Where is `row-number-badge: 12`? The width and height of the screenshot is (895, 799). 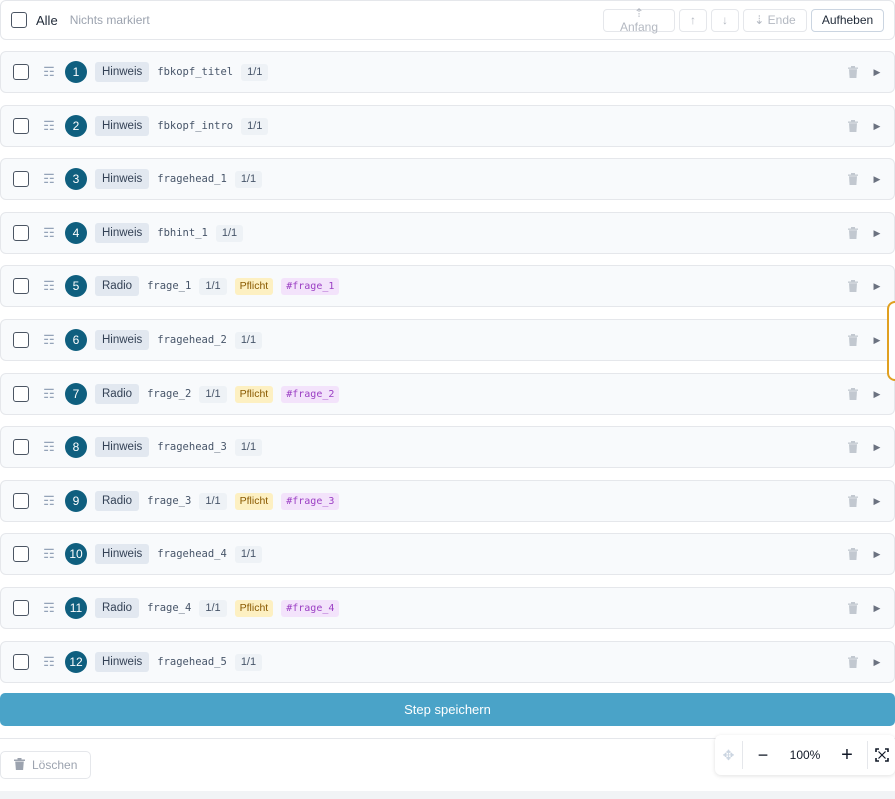 row-number-badge: 12 is located at coordinates (76, 662).